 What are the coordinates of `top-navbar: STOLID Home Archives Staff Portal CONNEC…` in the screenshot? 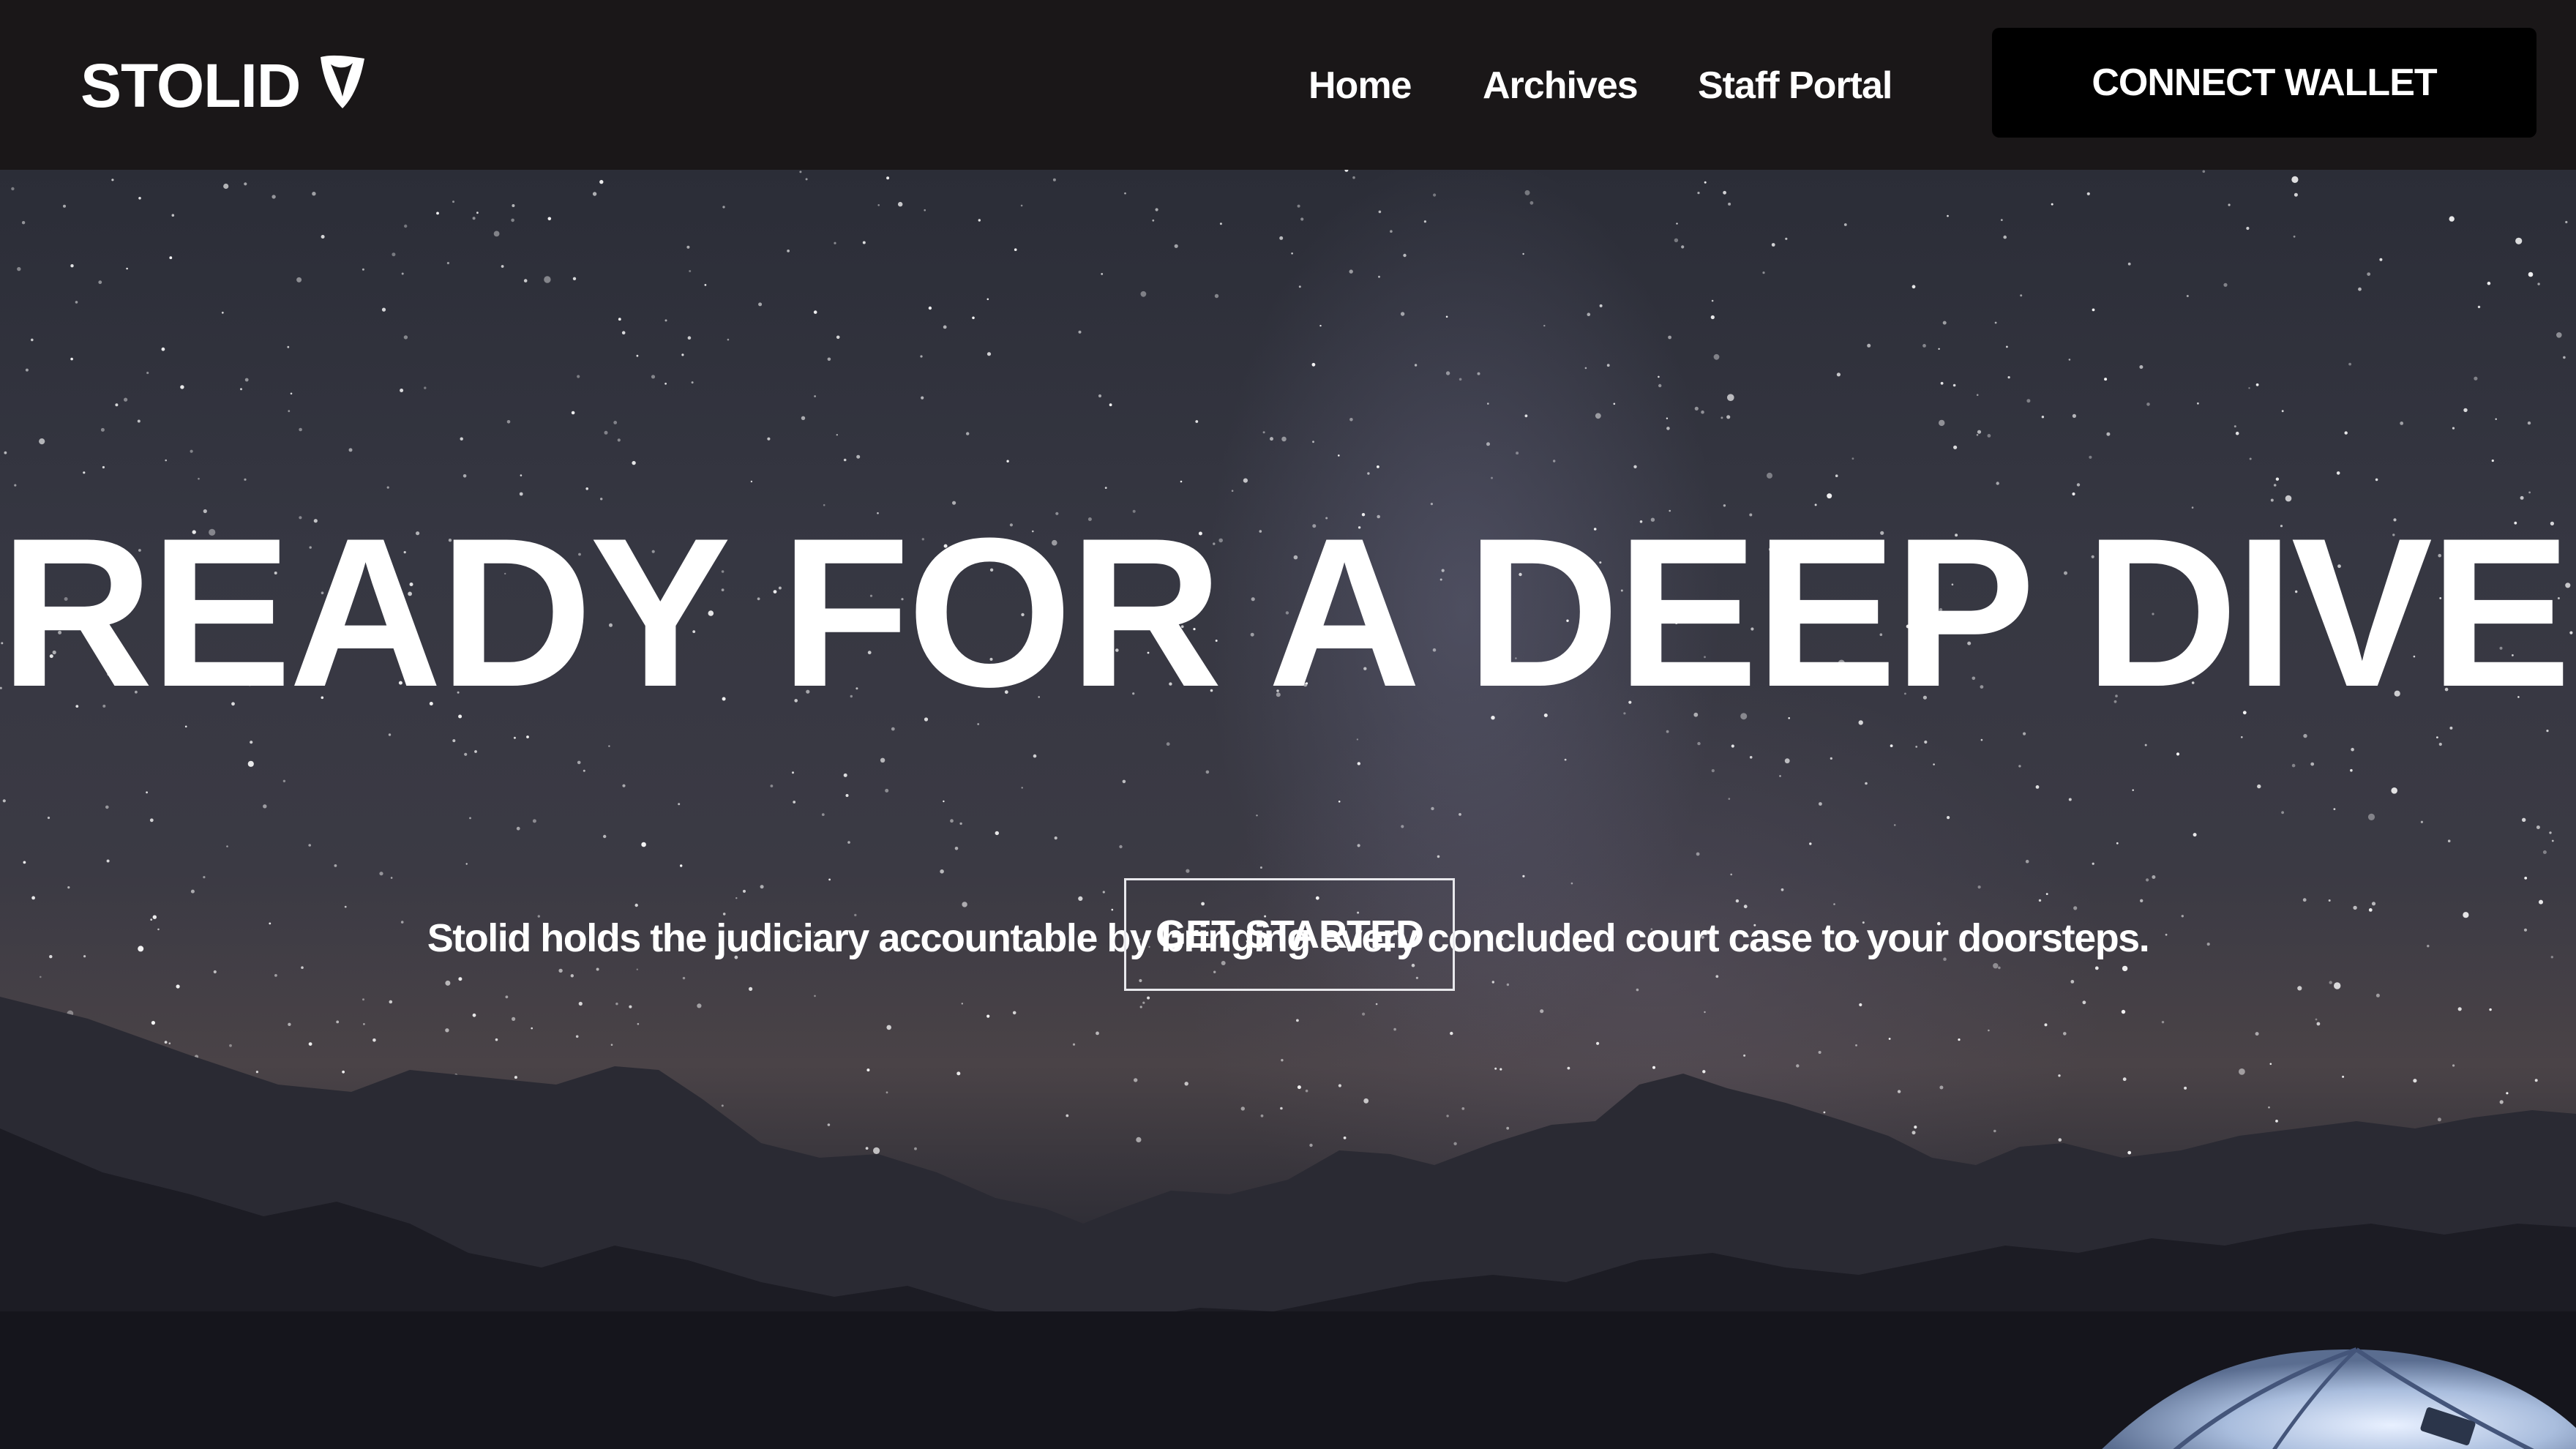 It's located at (1288, 85).